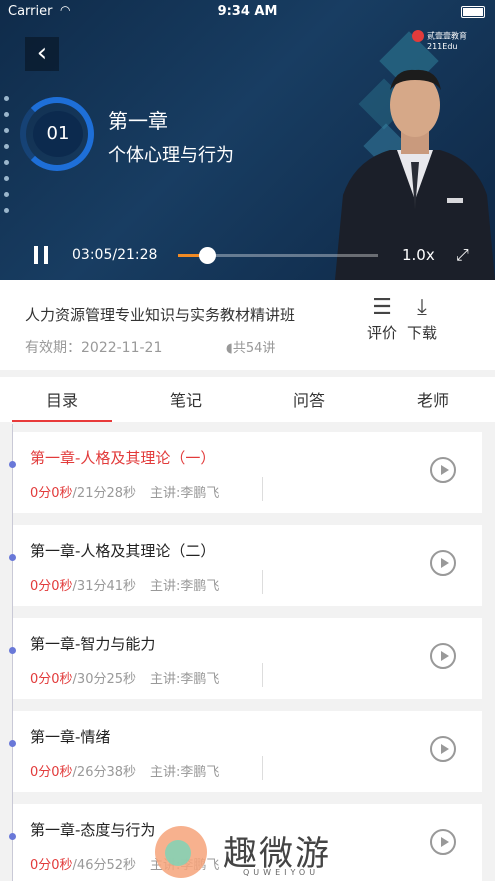  I want to click on review-button: ☰ 评价, so click(382, 318).